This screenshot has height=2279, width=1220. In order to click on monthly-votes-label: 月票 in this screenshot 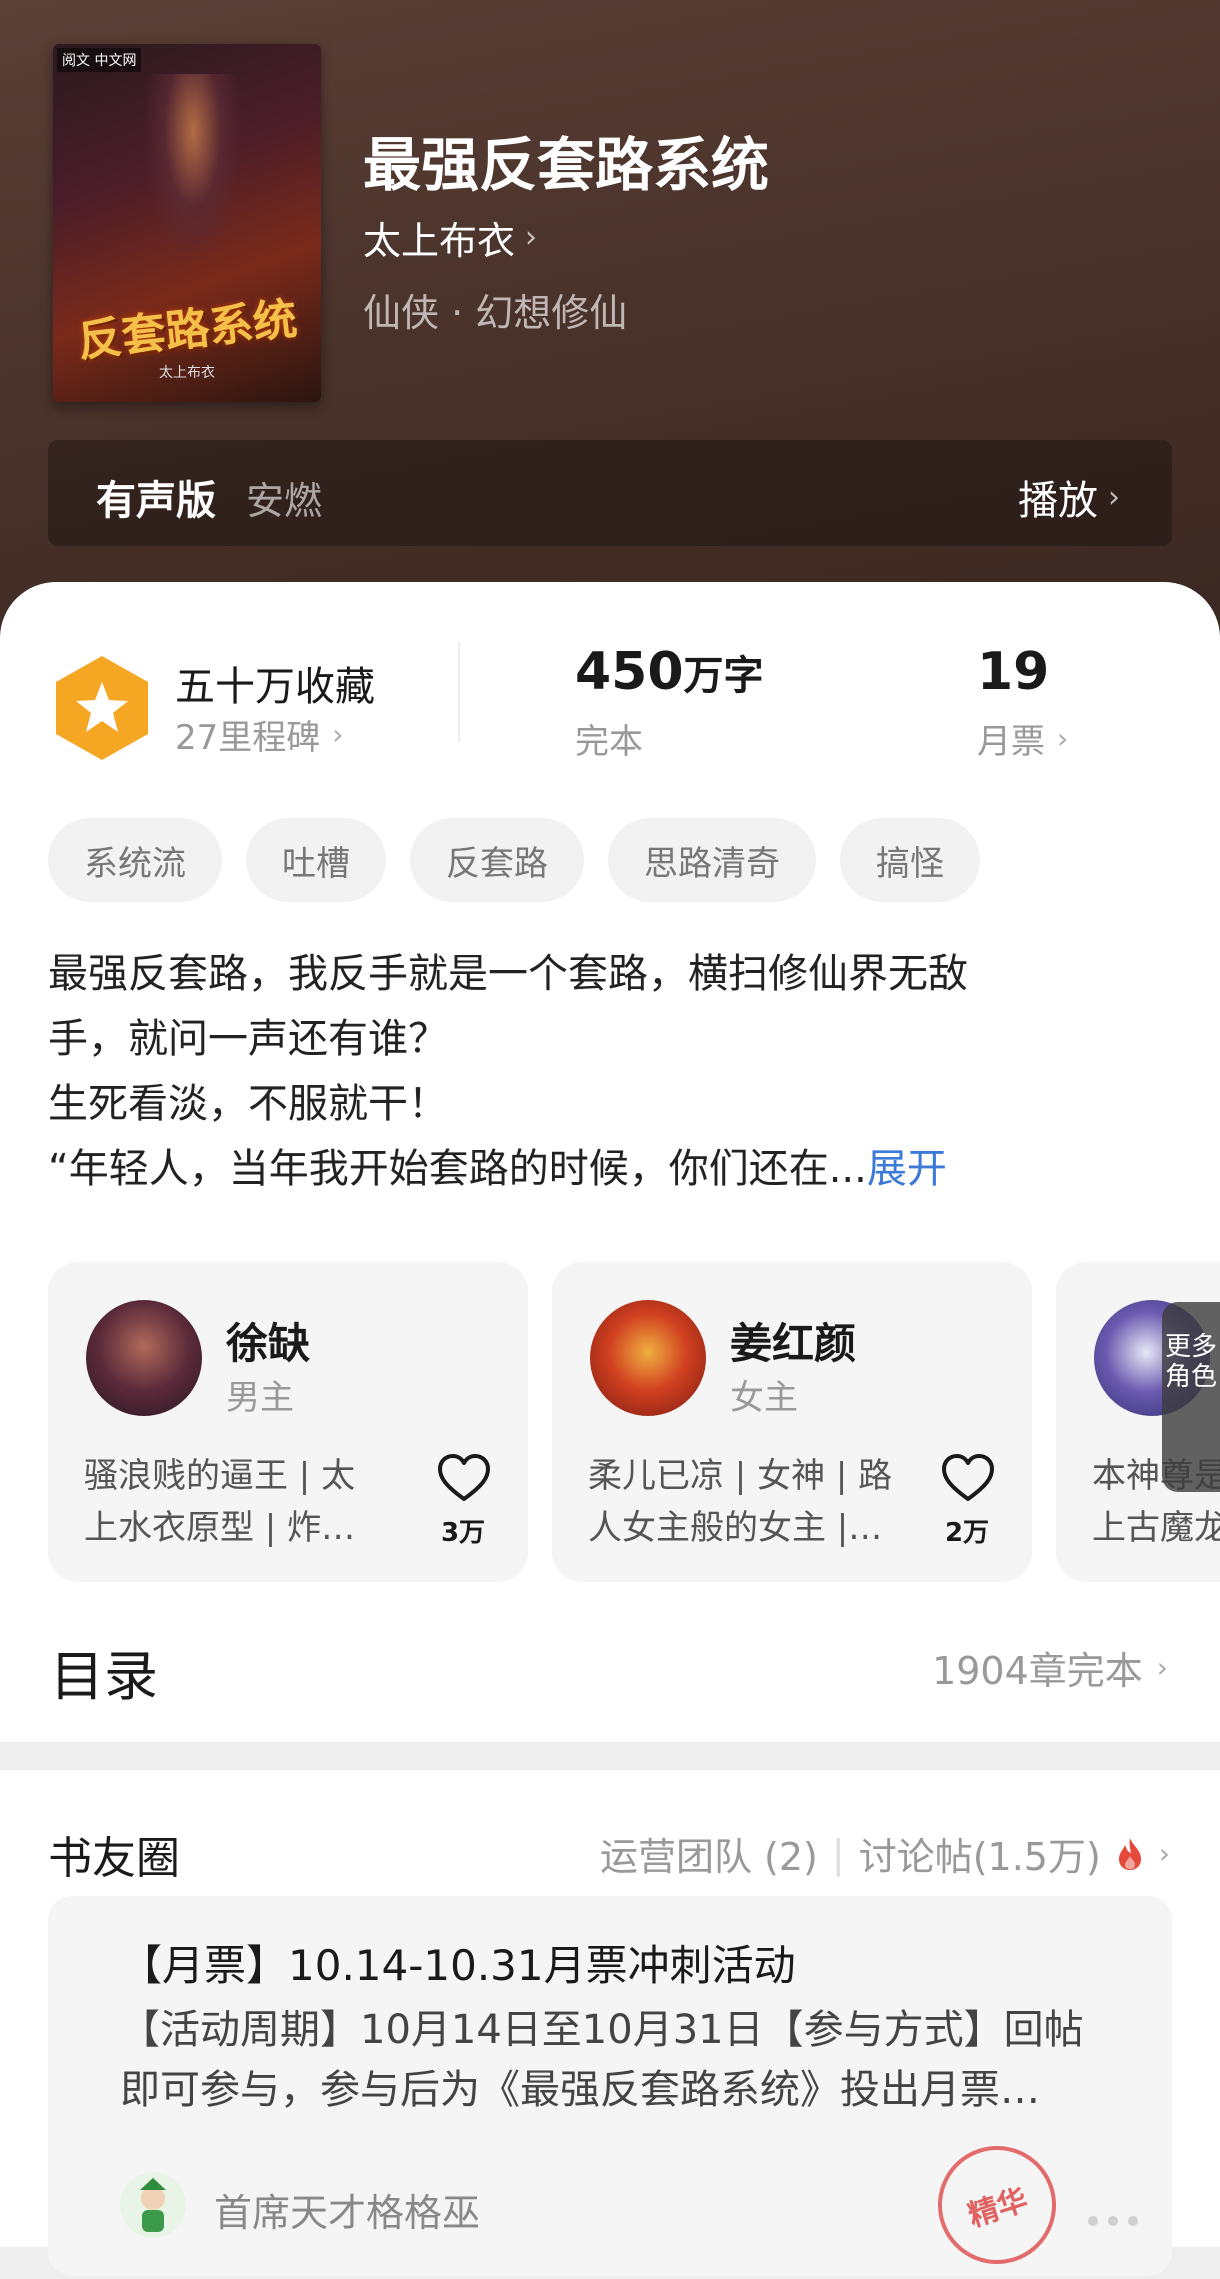, I will do `click(1011, 742)`.